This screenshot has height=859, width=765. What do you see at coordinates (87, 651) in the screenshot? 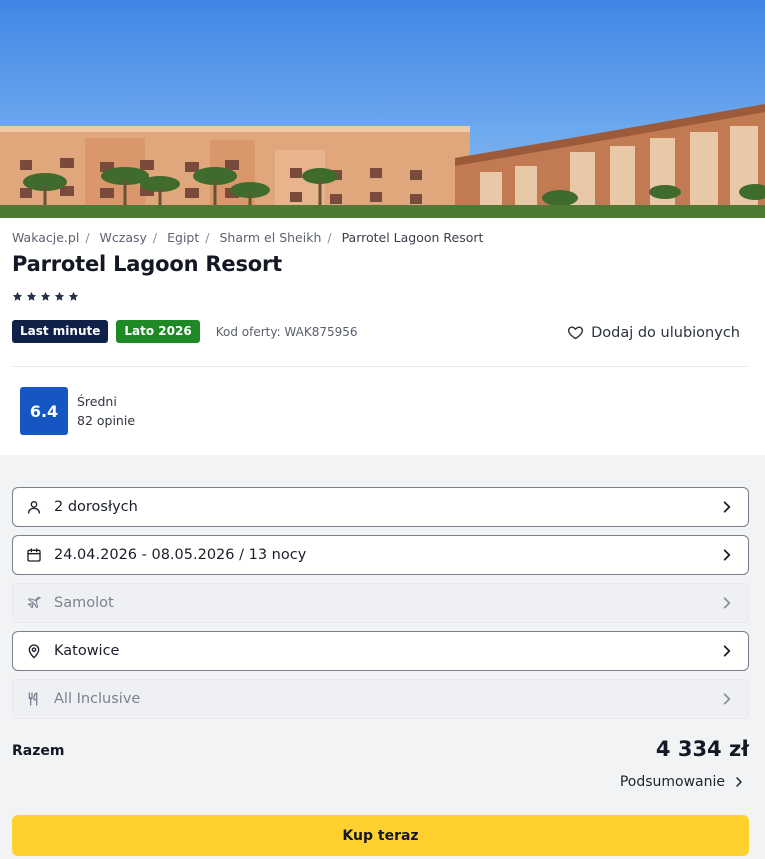
I see `departure-value: Katowice` at bounding box center [87, 651].